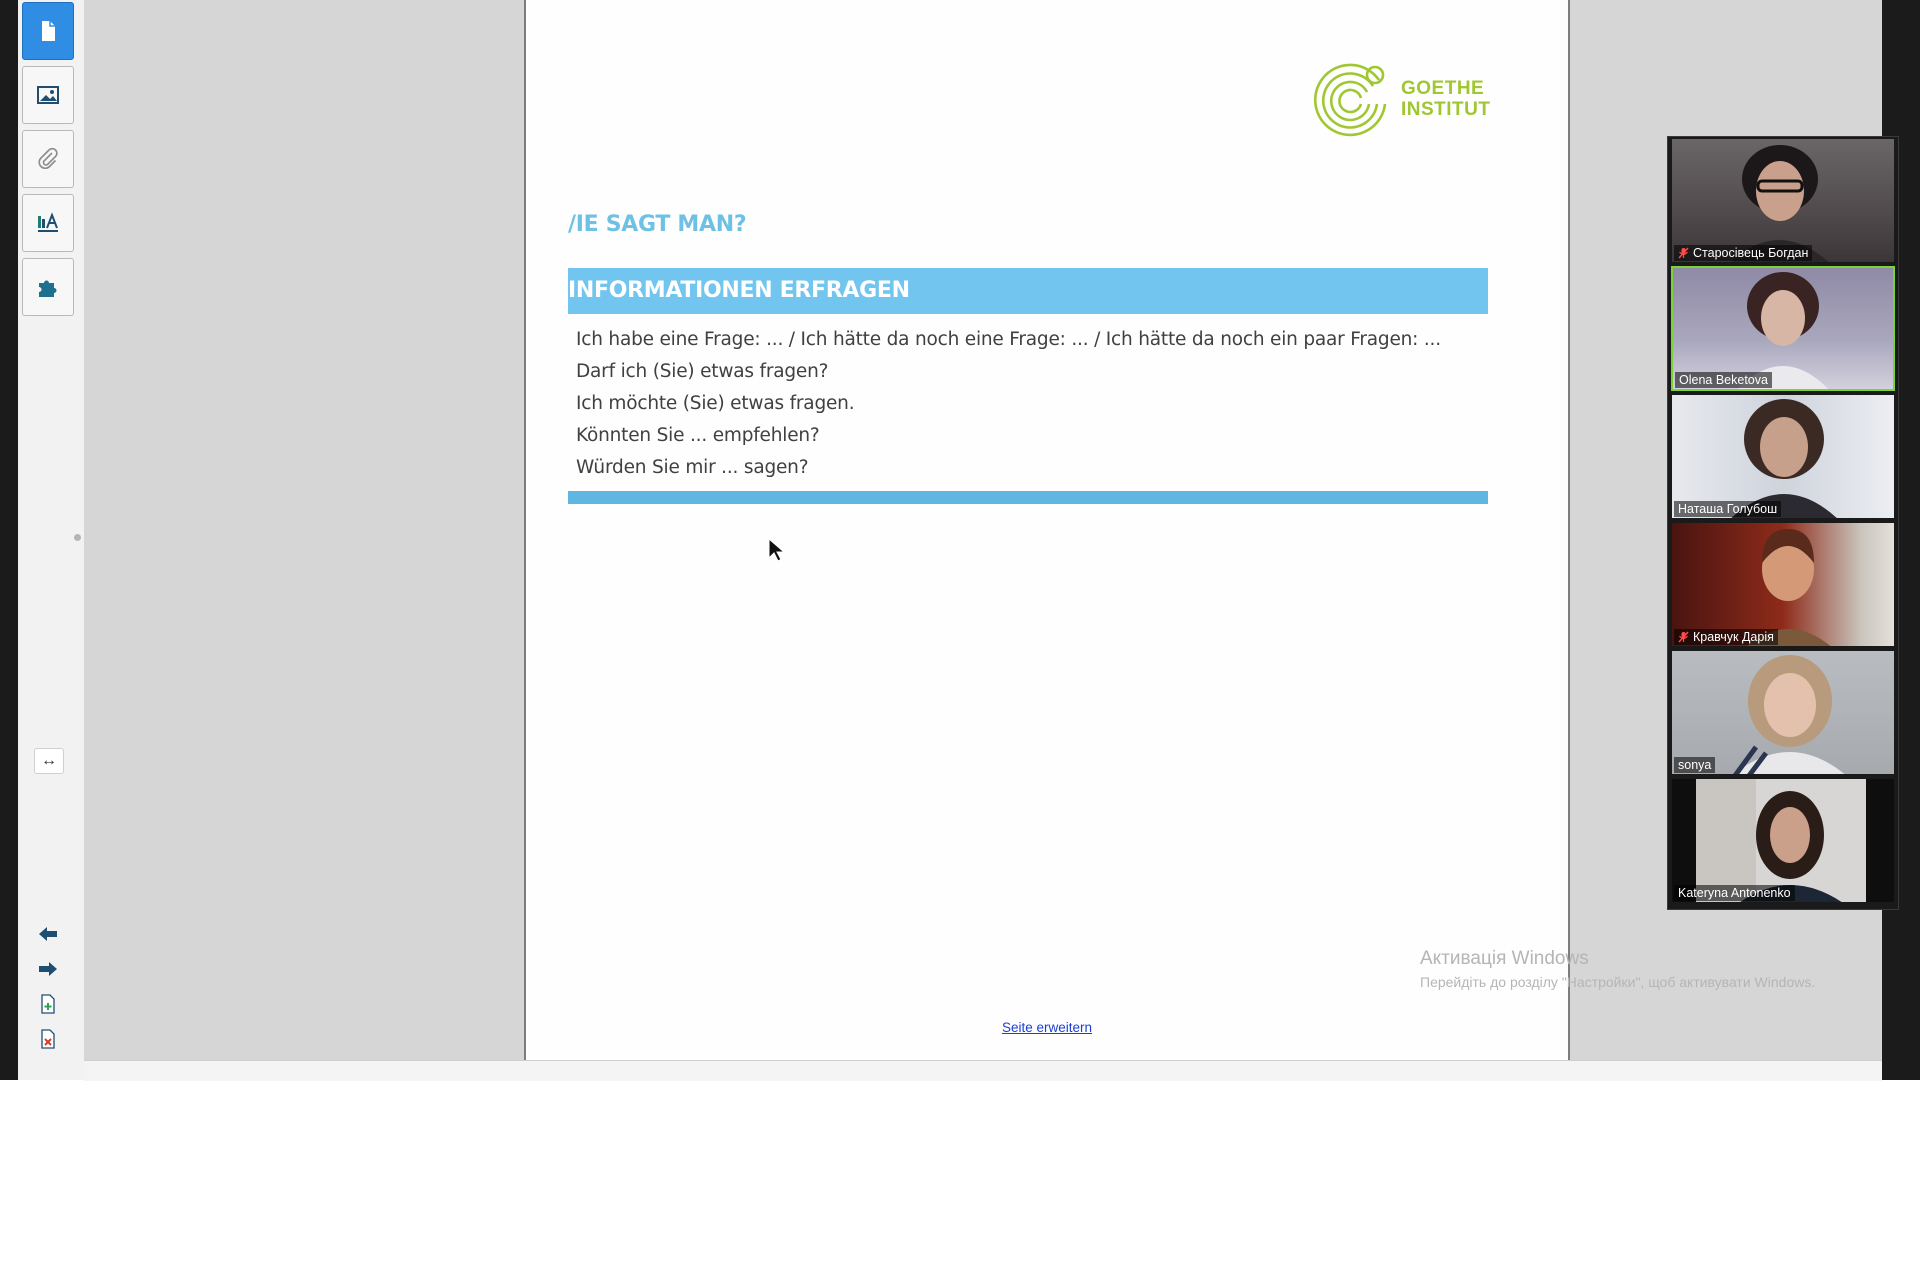 This screenshot has height=1278, width=1920. Describe the element at coordinates (983, 1070) in the screenshot. I see `bottom-scroll-strip` at that location.